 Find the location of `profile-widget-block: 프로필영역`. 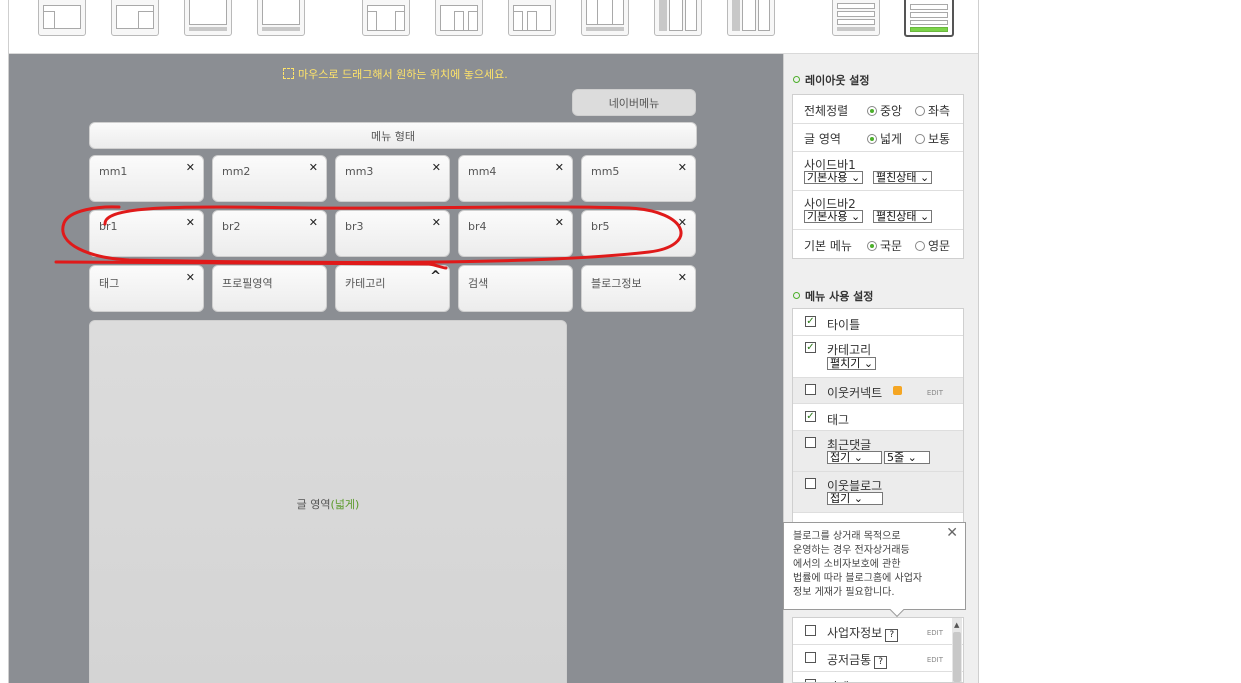

profile-widget-block: 프로필영역 is located at coordinates (269, 288).